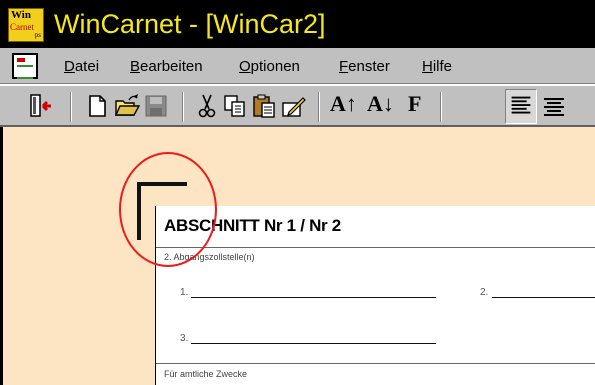 This screenshot has width=595, height=385. I want to click on menu-optionen-mnemonic: O, so click(245, 66).